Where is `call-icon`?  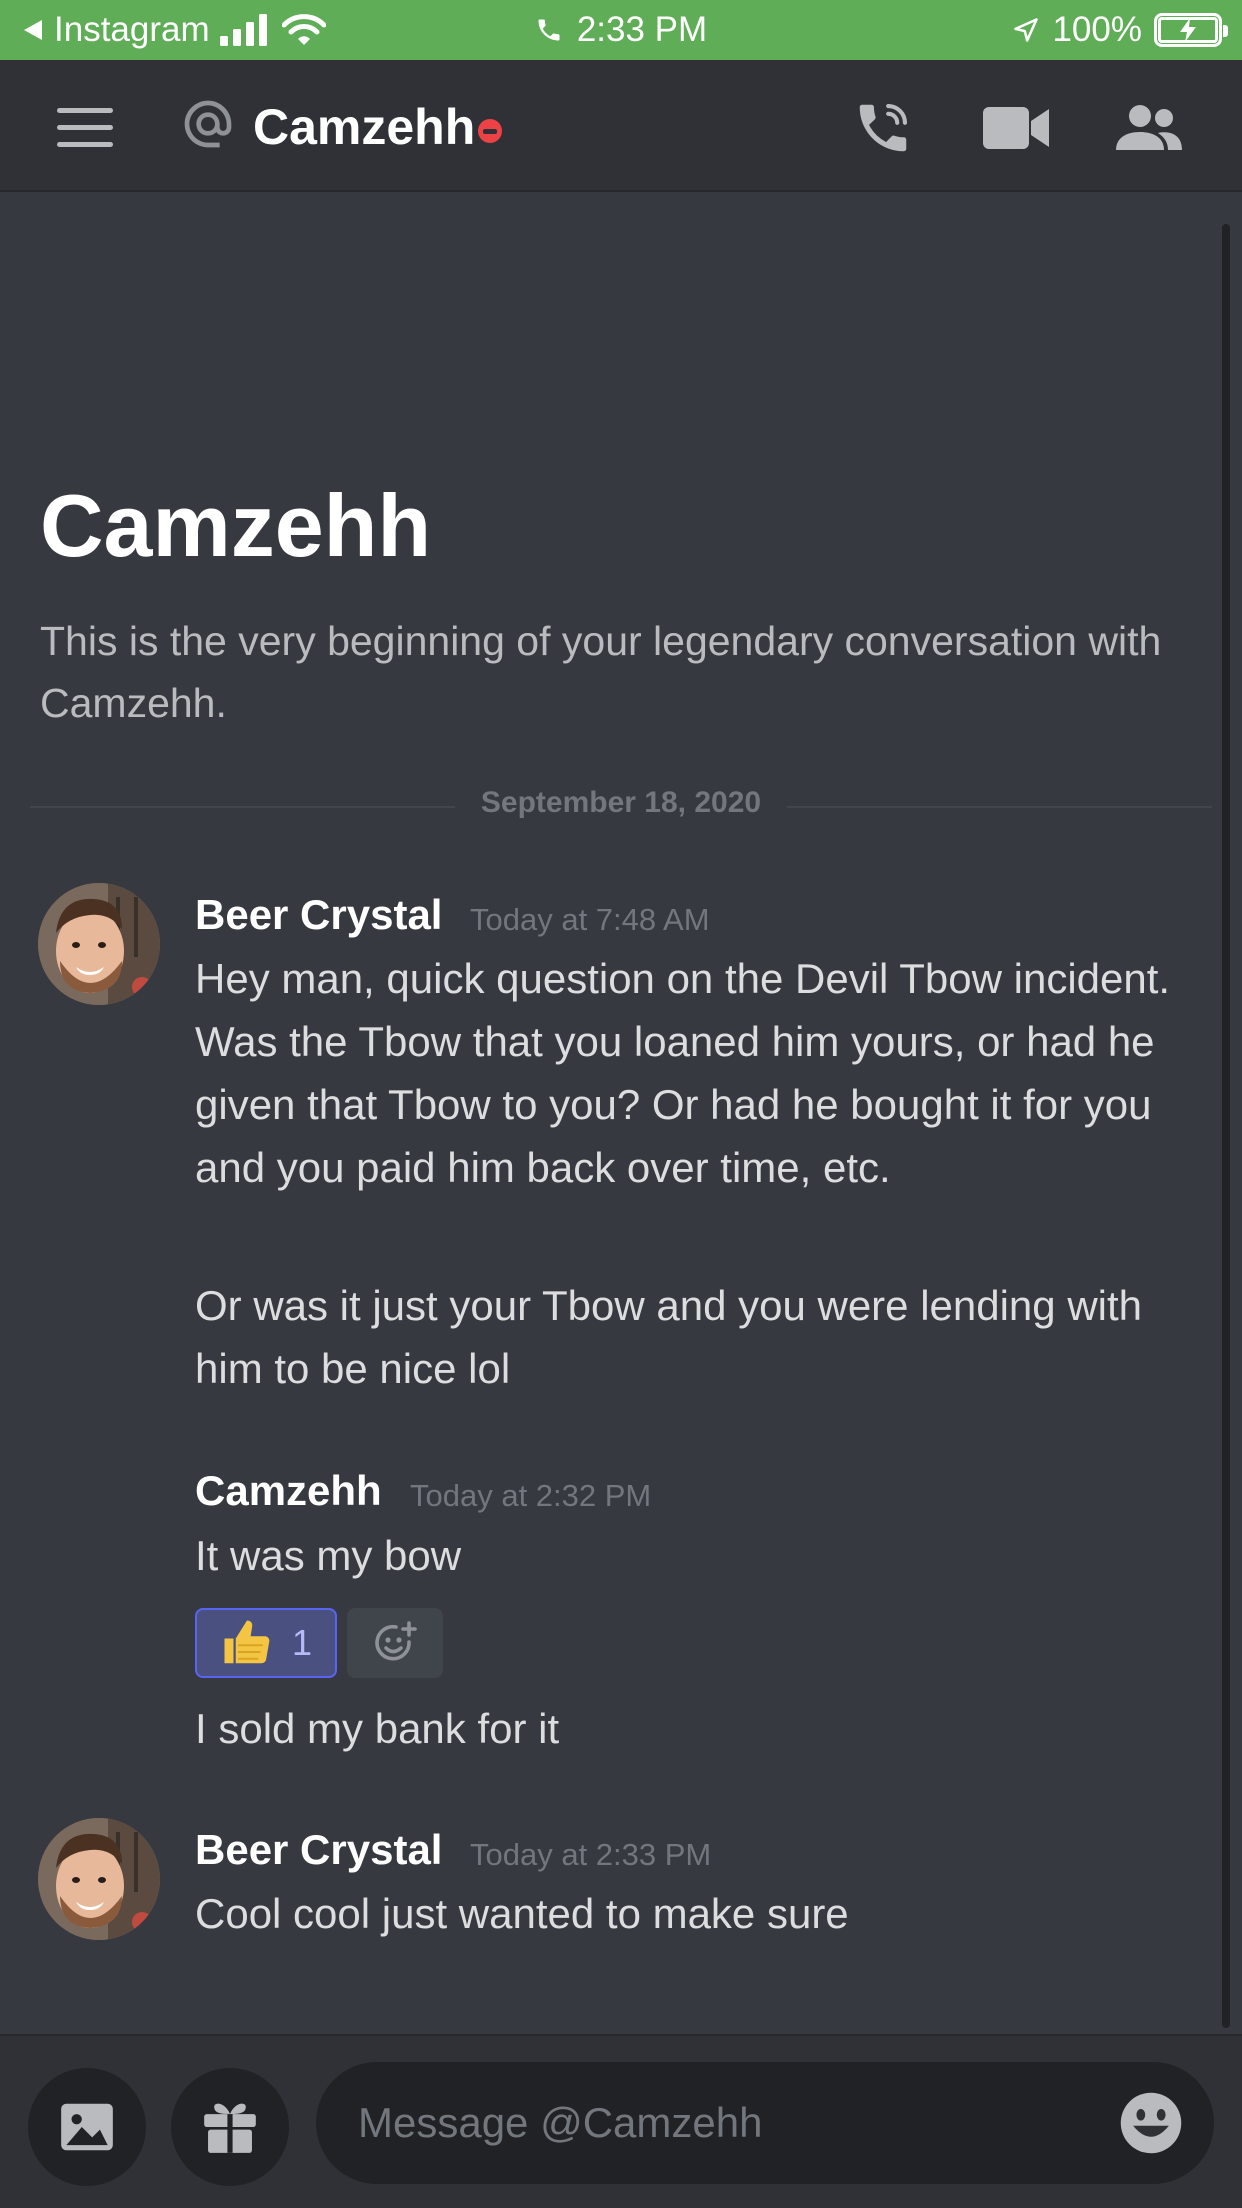 call-icon is located at coordinates (883, 127).